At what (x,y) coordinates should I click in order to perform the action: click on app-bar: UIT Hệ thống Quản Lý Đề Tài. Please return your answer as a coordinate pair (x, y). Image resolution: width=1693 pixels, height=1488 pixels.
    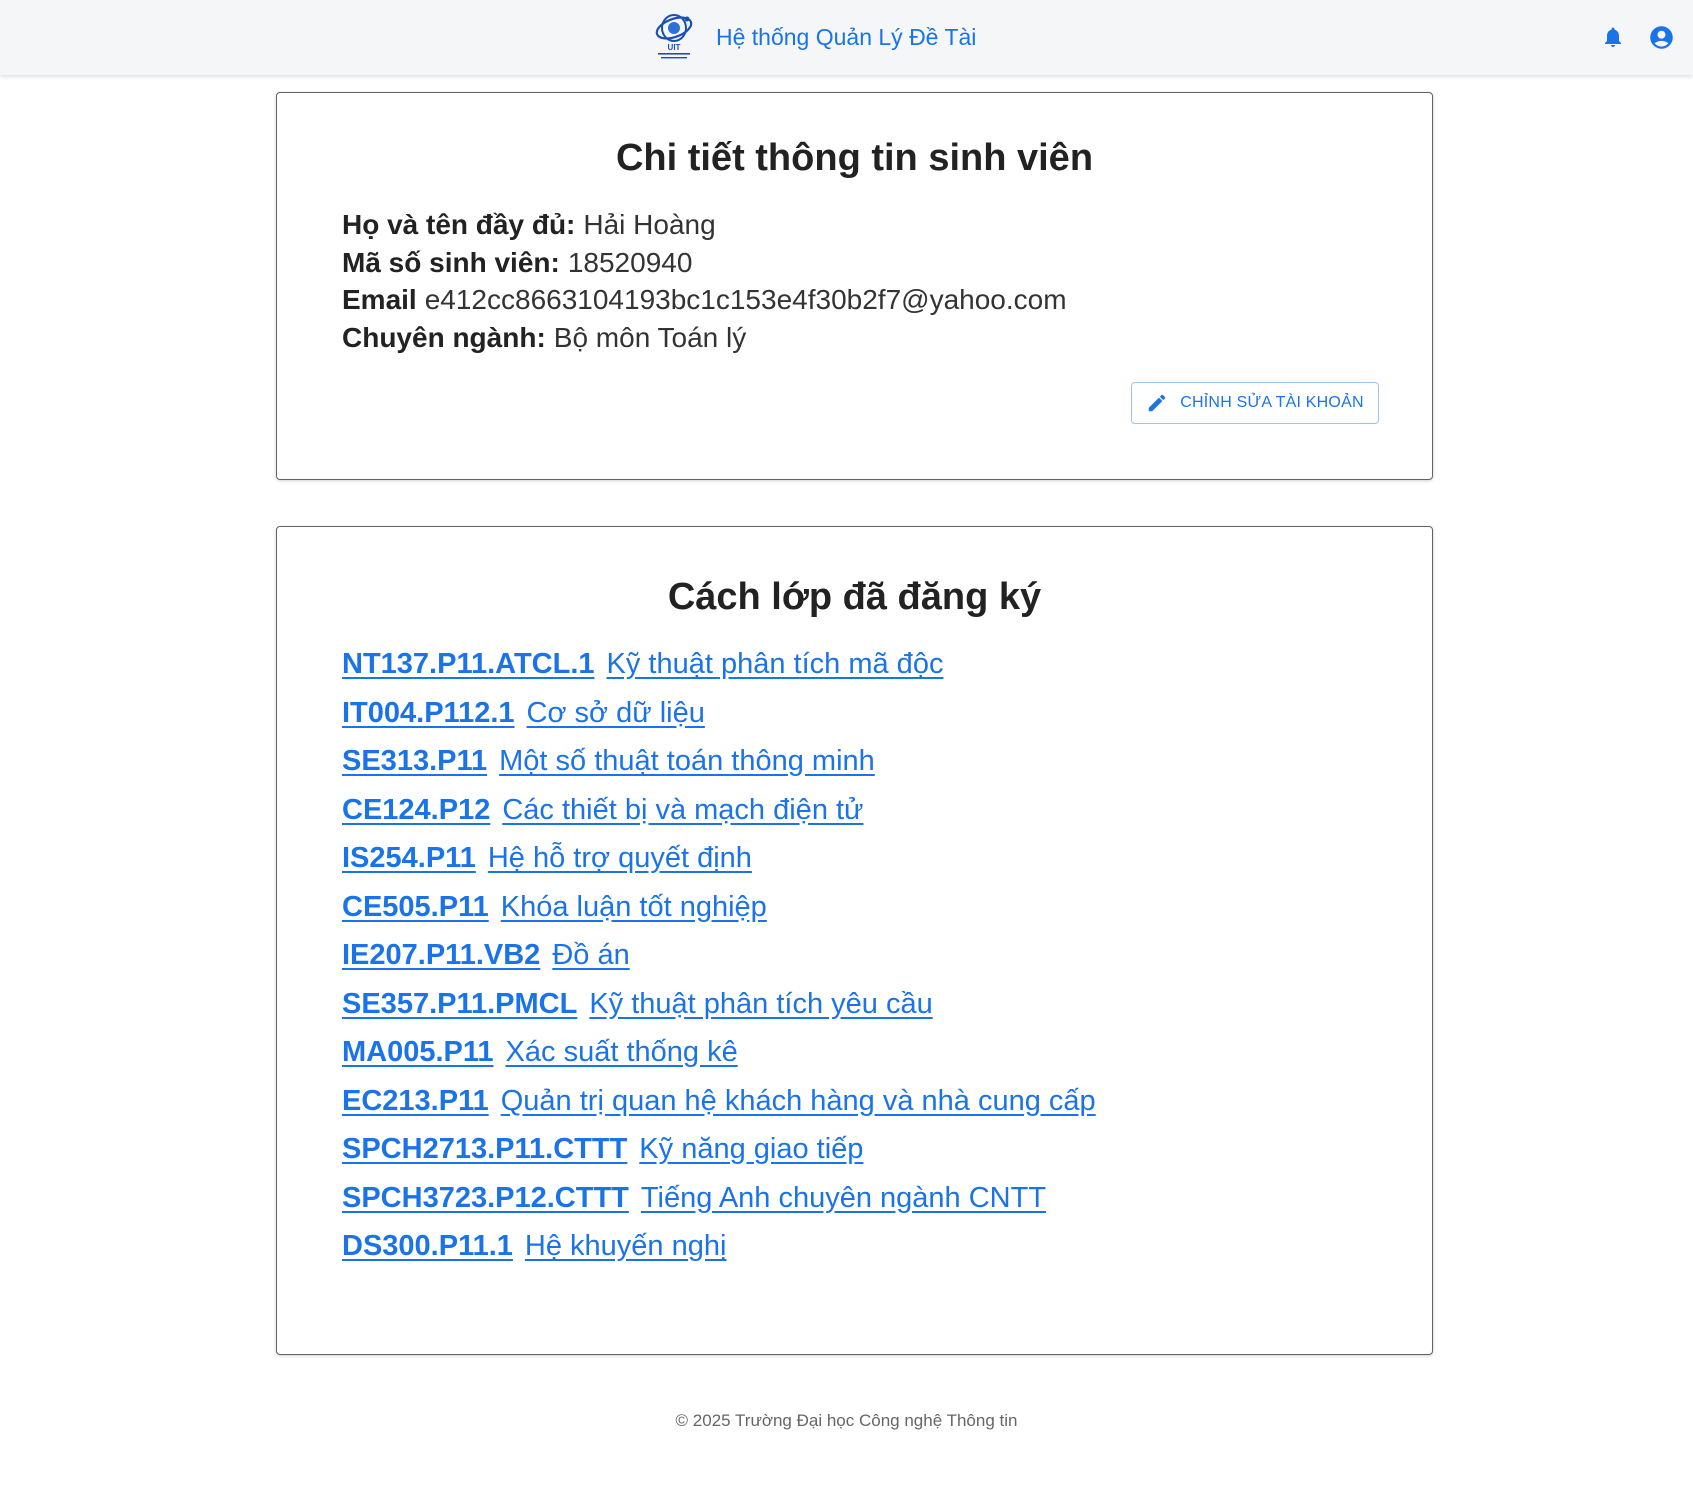
    Looking at the image, I should click on (846, 37).